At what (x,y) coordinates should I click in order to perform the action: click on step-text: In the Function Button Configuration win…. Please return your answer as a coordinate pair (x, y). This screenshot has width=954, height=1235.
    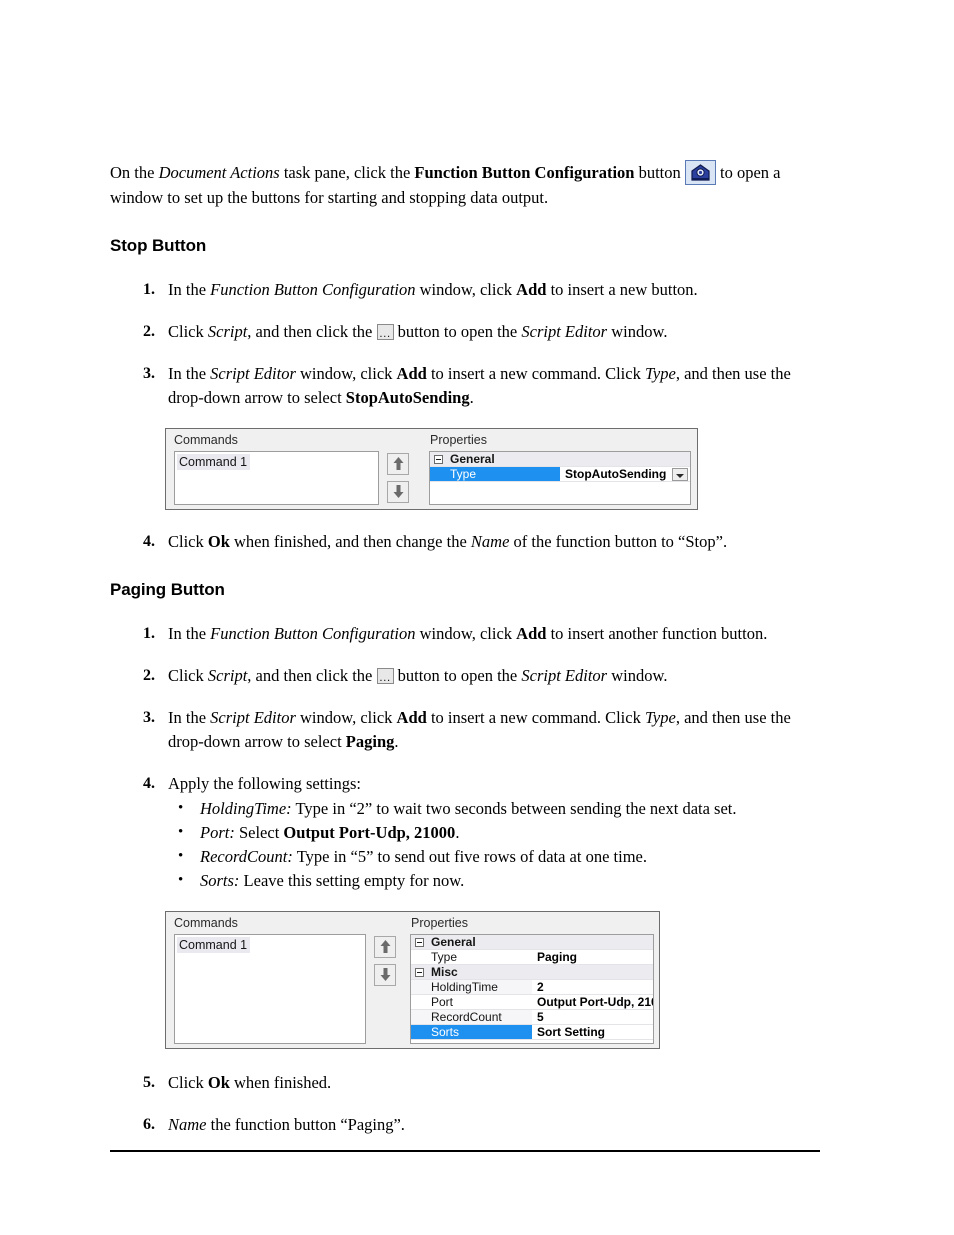
    Looking at the image, I should click on (433, 289).